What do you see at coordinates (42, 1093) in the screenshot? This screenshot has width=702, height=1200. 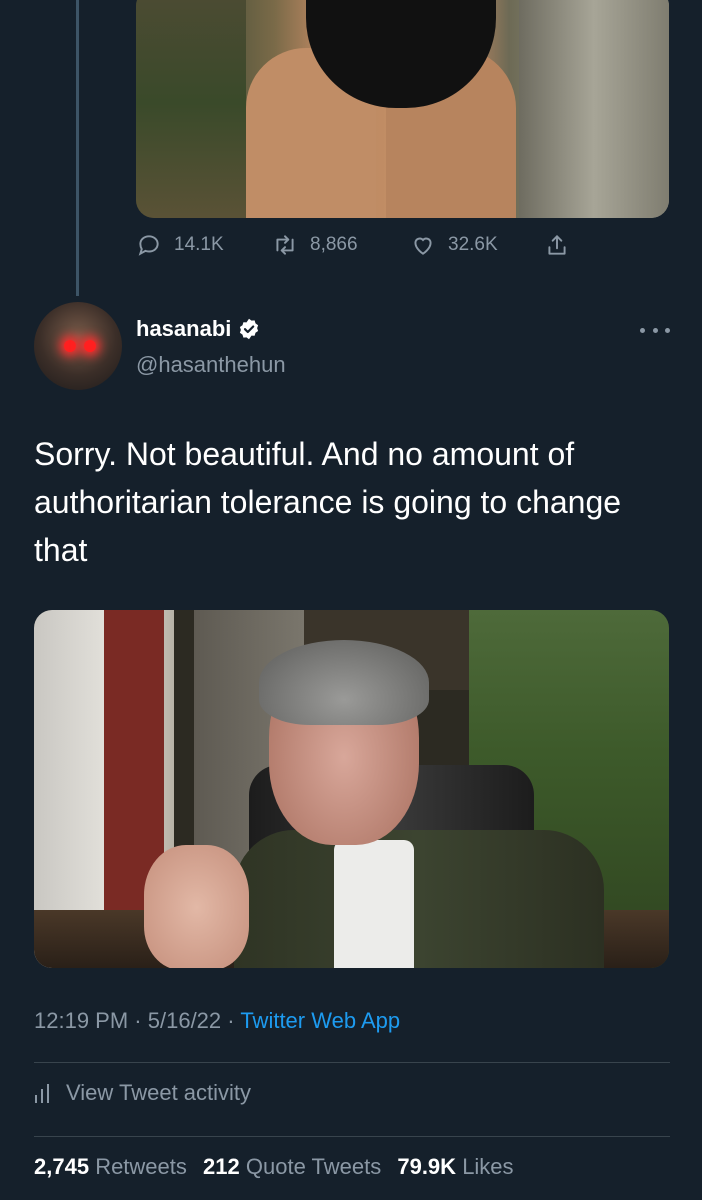 I see `activity-icon` at bounding box center [42, 1093].